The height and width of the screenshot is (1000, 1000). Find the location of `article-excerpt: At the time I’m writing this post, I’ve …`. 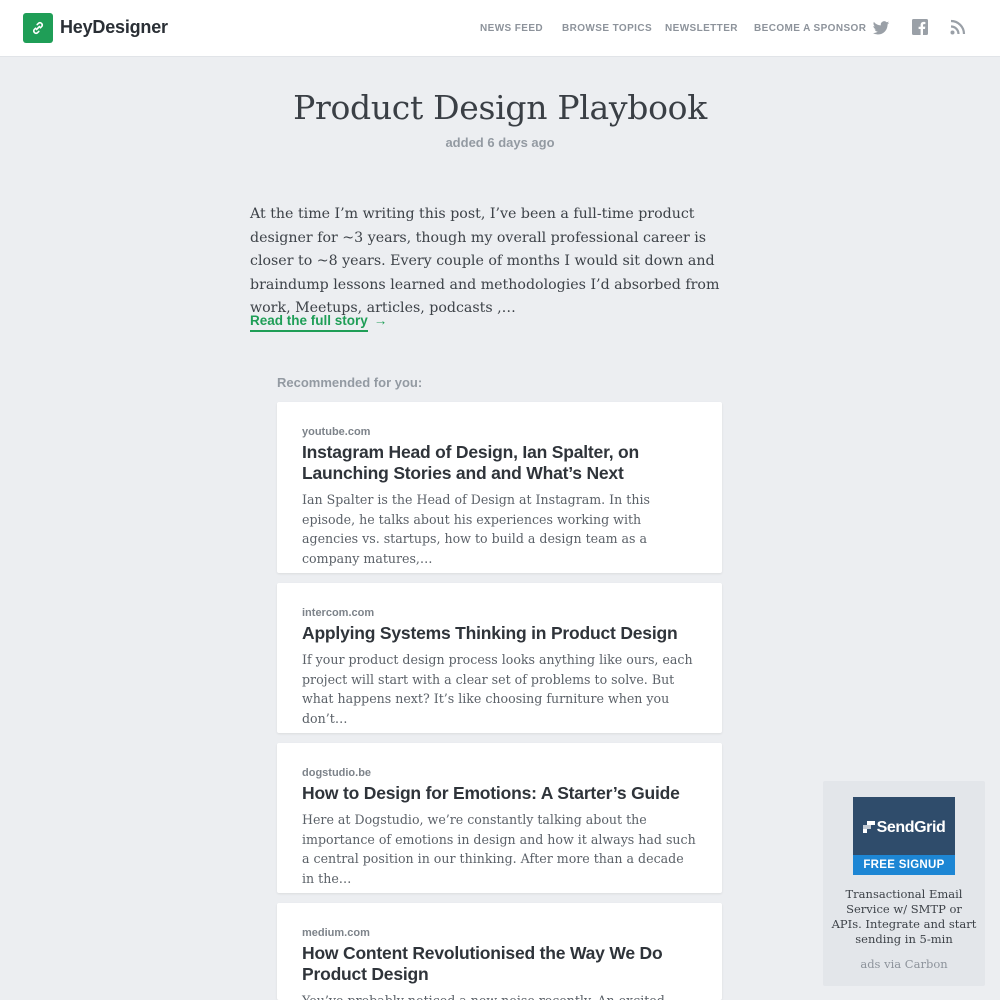

article-excerpt: At the time I’m writing this post, I’ve … is located at coordinates (485, 261).